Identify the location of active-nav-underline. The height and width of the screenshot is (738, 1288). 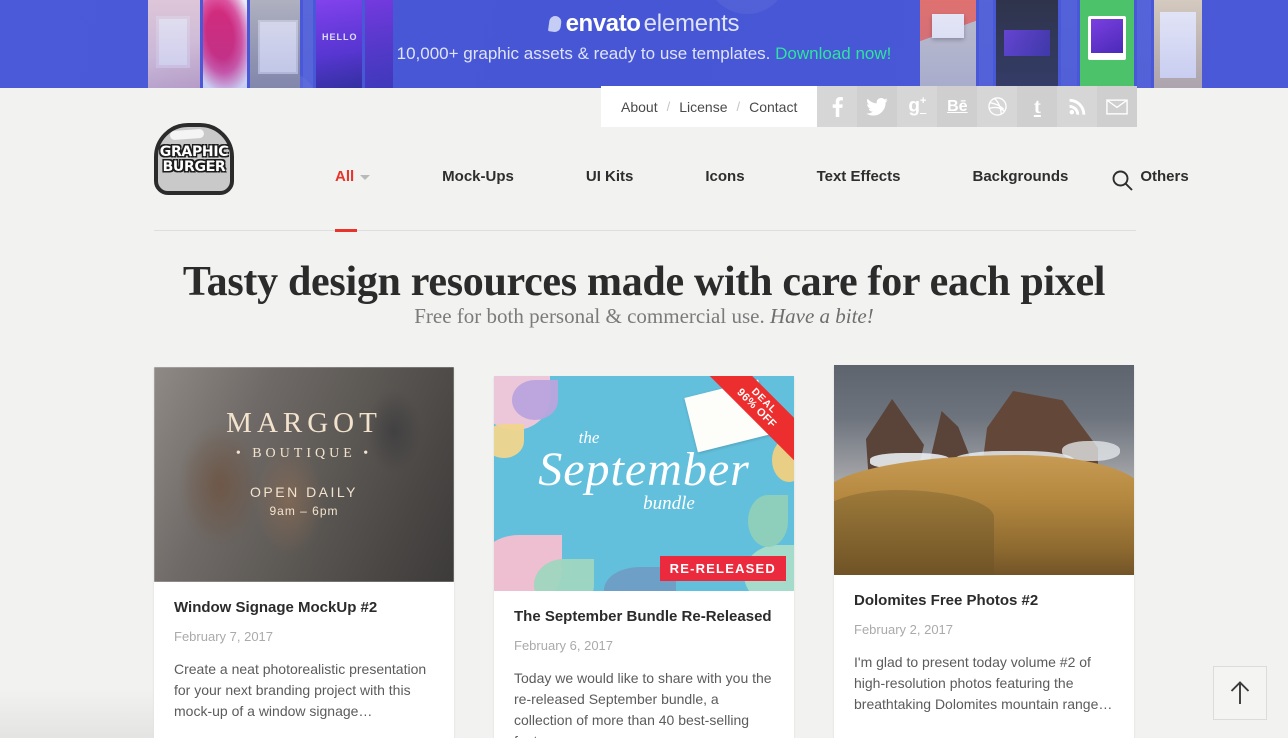
(346, 230).